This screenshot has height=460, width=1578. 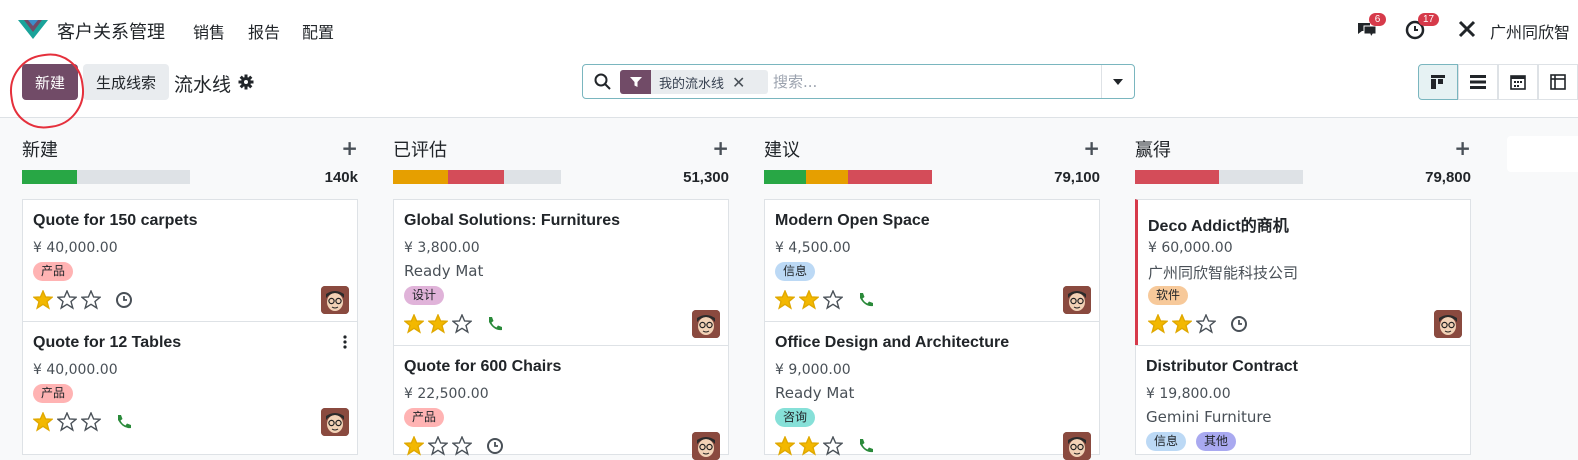 What do you see at coordinates (1077, 177) in the screenshot?
I see `column-total: 79,100` at bounding box center [1077, 177].